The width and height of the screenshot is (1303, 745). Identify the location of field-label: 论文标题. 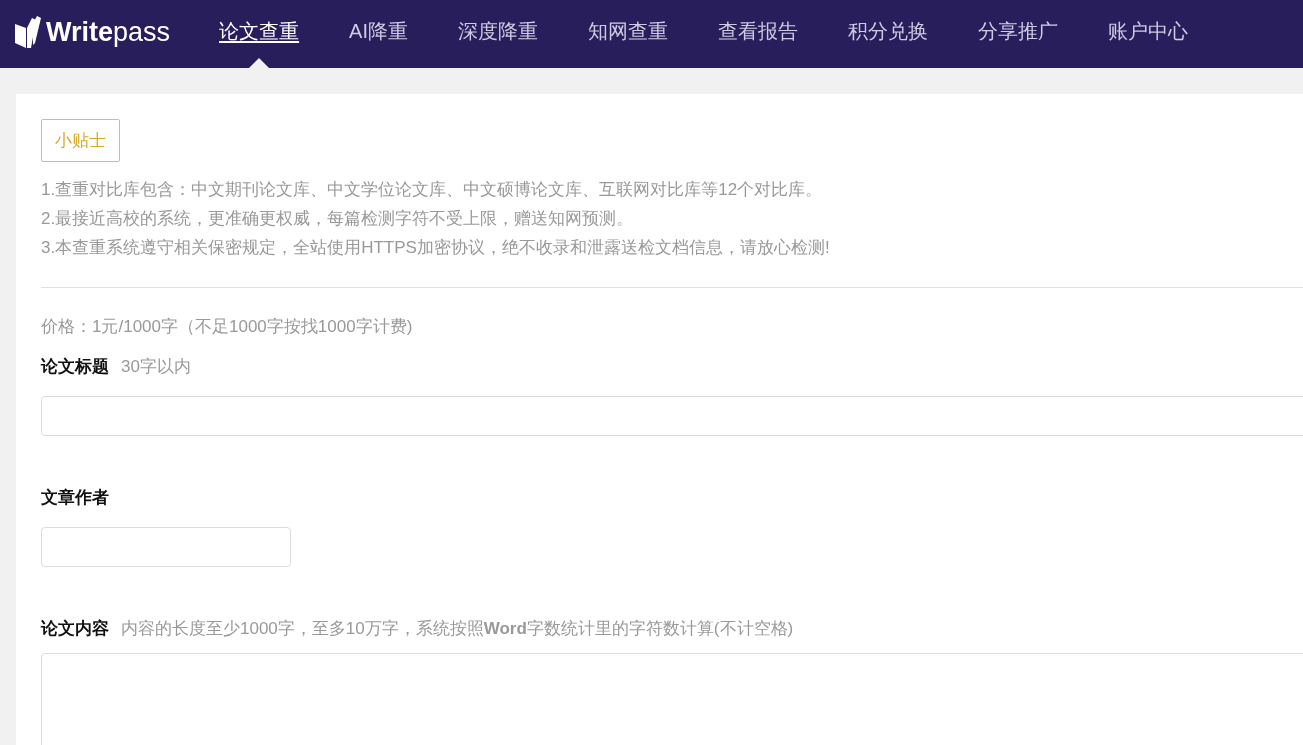
(75, 367).